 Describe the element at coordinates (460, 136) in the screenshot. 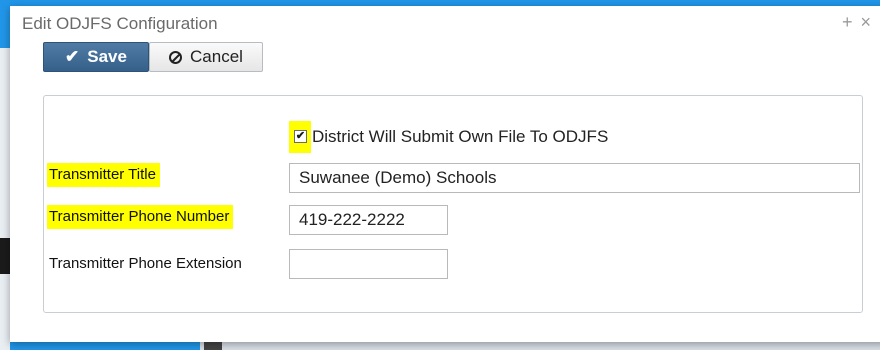

I see `district-submit-label: District Will Submit Own File To ODJFS` at that location.